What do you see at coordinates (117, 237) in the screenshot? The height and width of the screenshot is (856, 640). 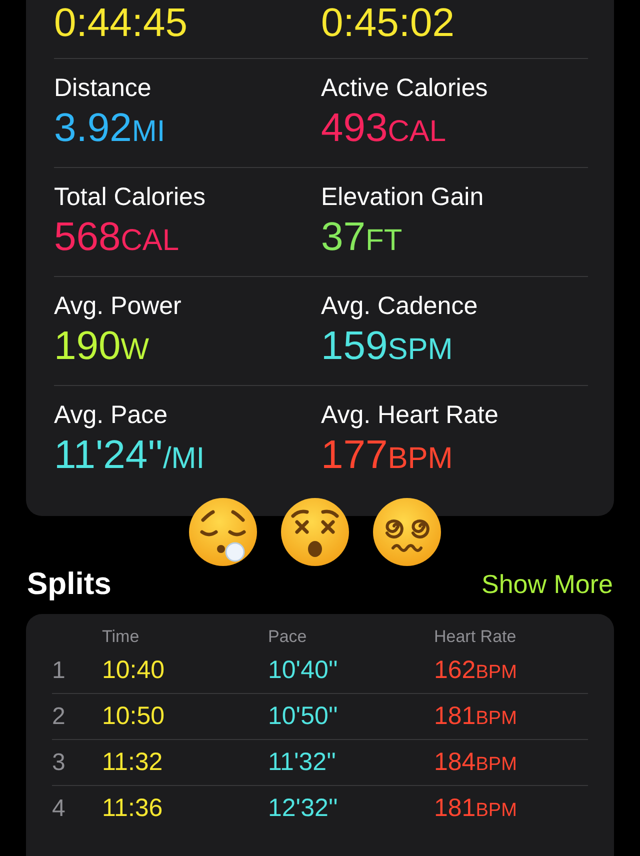 I see `metric-value: 568CAL` at bounding box center [117, 237].